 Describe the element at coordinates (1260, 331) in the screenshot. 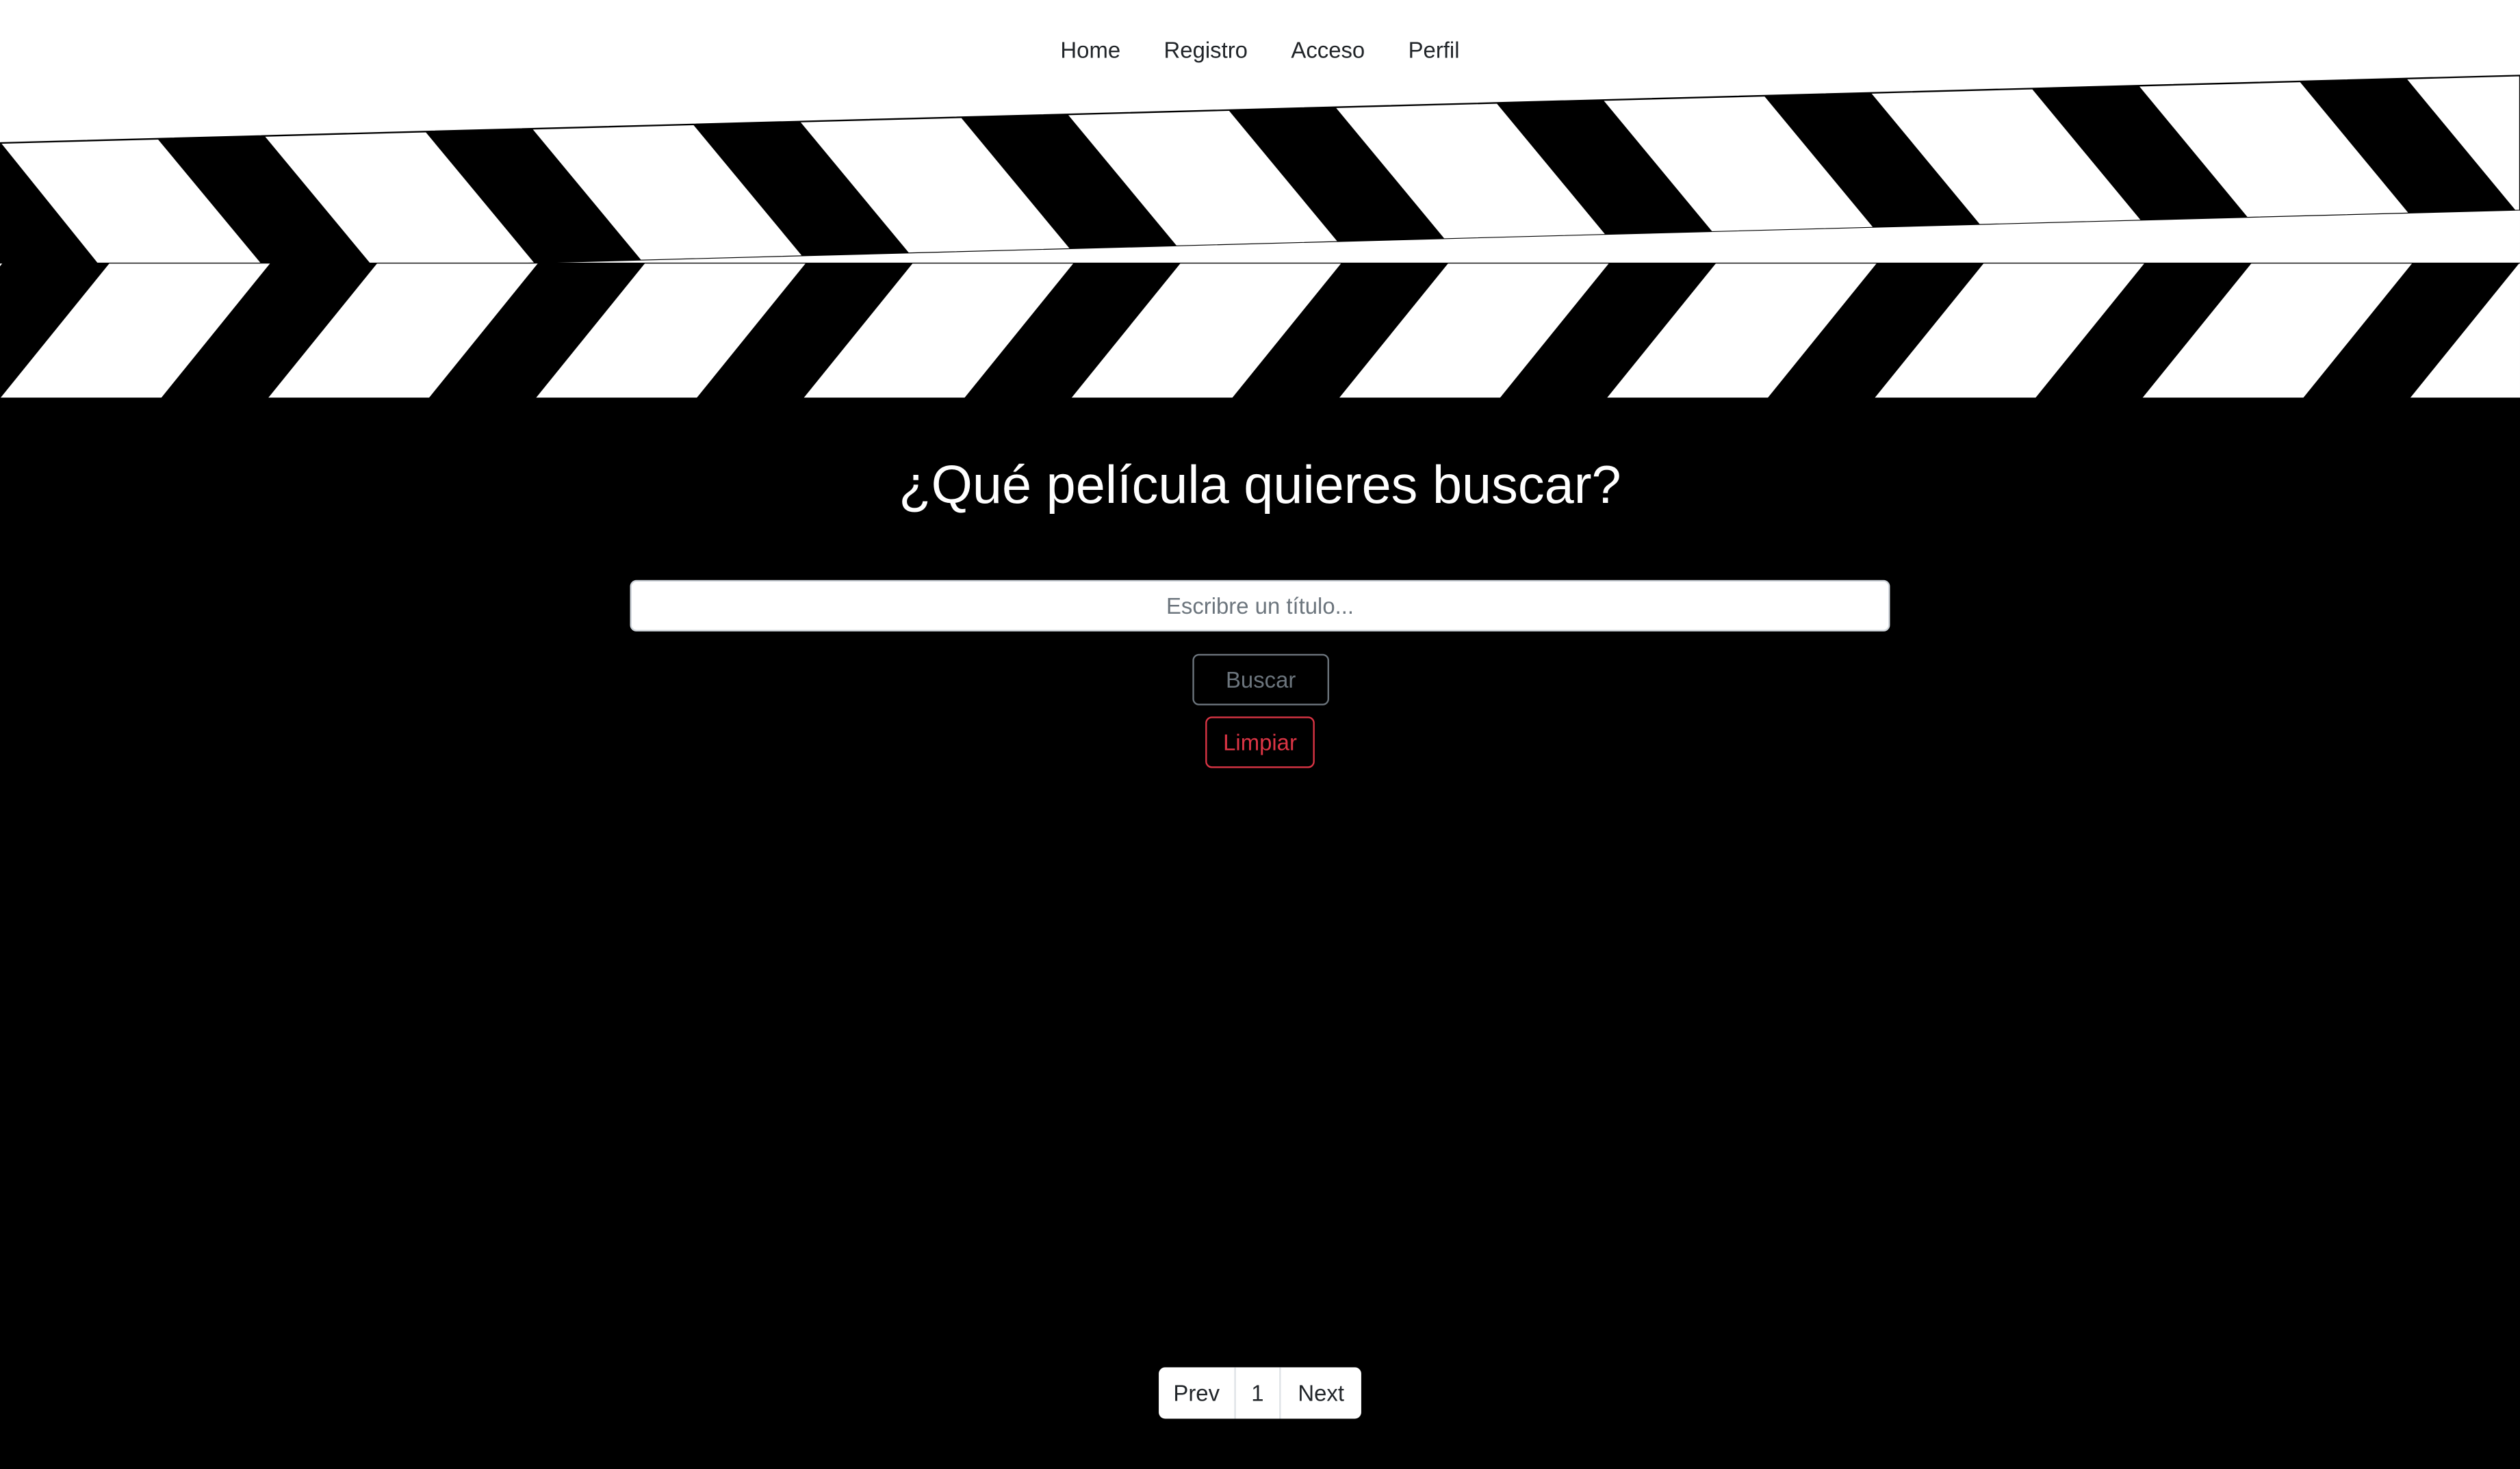

I see `clapper-bottom-arm` at that location.